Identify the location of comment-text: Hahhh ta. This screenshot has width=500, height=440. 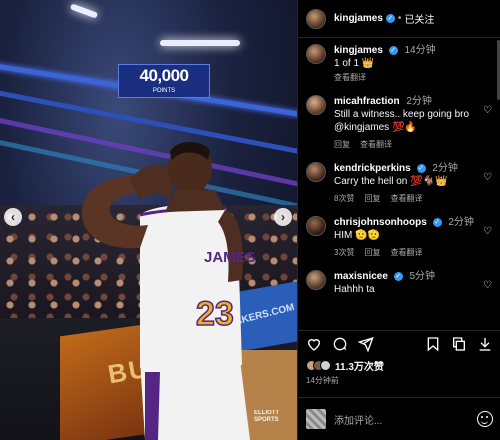
(354, 289).